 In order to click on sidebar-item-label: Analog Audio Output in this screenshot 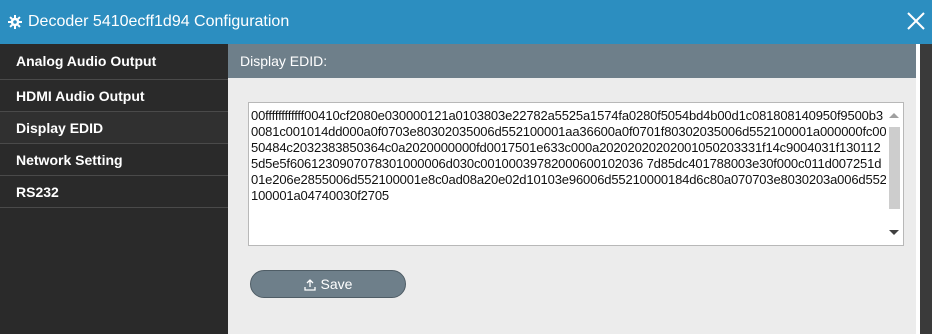, I will do `click(86, 61)`.